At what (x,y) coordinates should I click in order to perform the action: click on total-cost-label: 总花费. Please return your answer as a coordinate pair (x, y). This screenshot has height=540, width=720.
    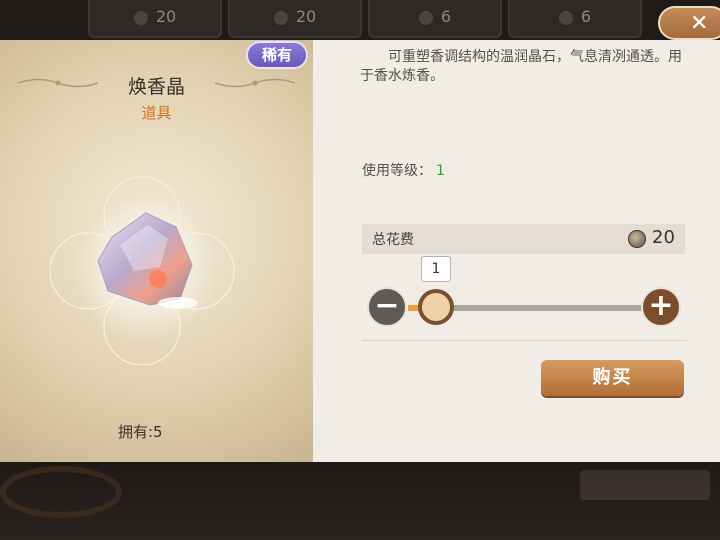
    Looking at the image, I should click on (393, 240).